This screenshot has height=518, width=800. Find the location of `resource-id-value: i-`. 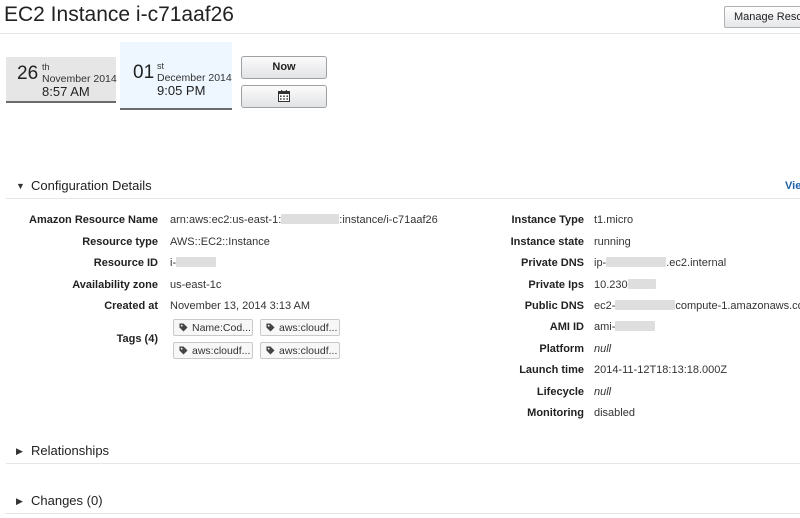

resource-id-value: i- is located at coordinates (193, 263).